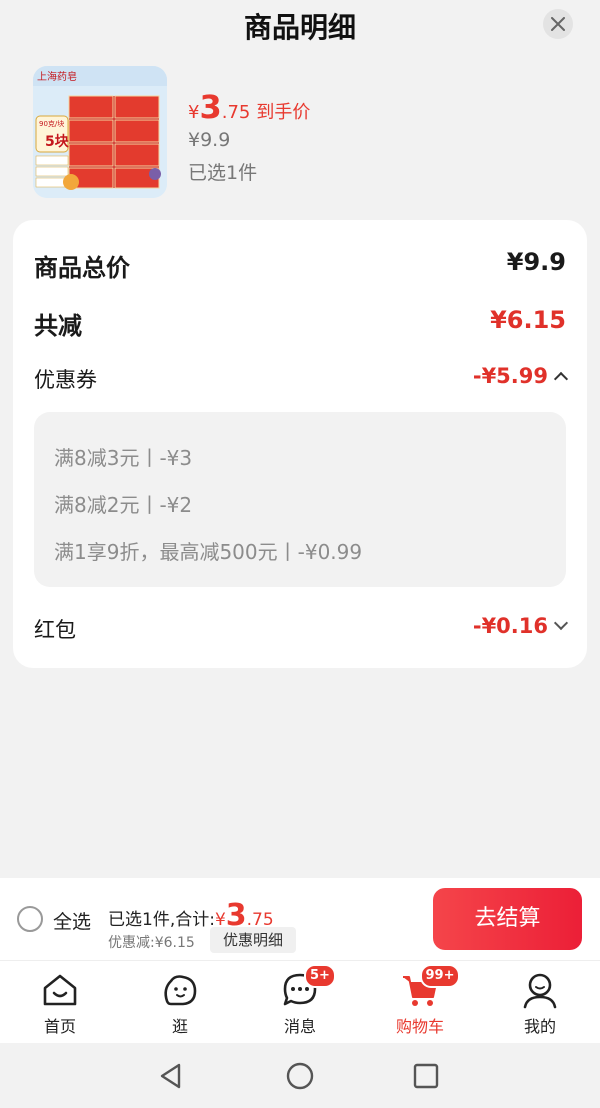 The width and height of the screenshot is (600, 1108). What do you see at coordinates (179, 1026) in the screenshot?
I see `tab-label: 逛` at bounding box center [179, 1026].